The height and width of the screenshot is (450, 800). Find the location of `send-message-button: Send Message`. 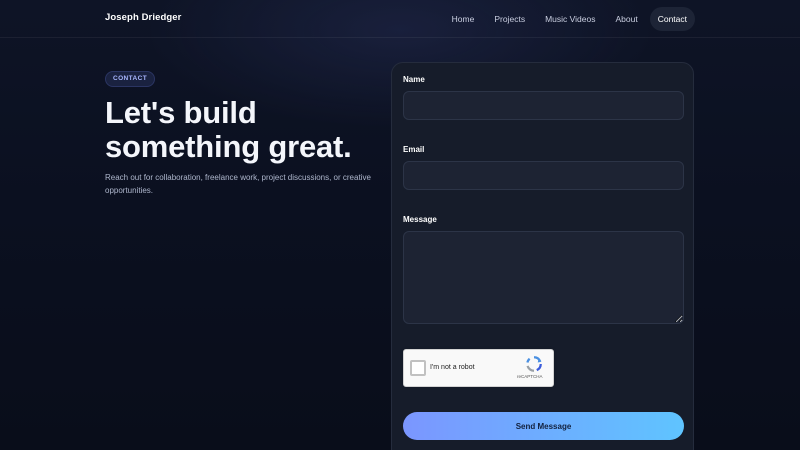

send-message-button: Send Message is located at coordinates (543, 426).